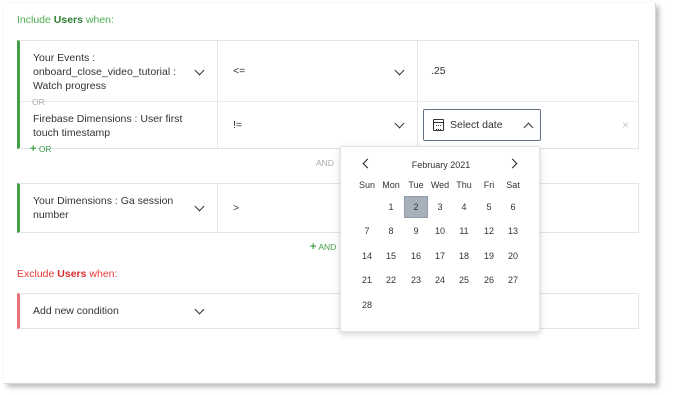  I want to click on calendar-day: 17, so click(440, 256).